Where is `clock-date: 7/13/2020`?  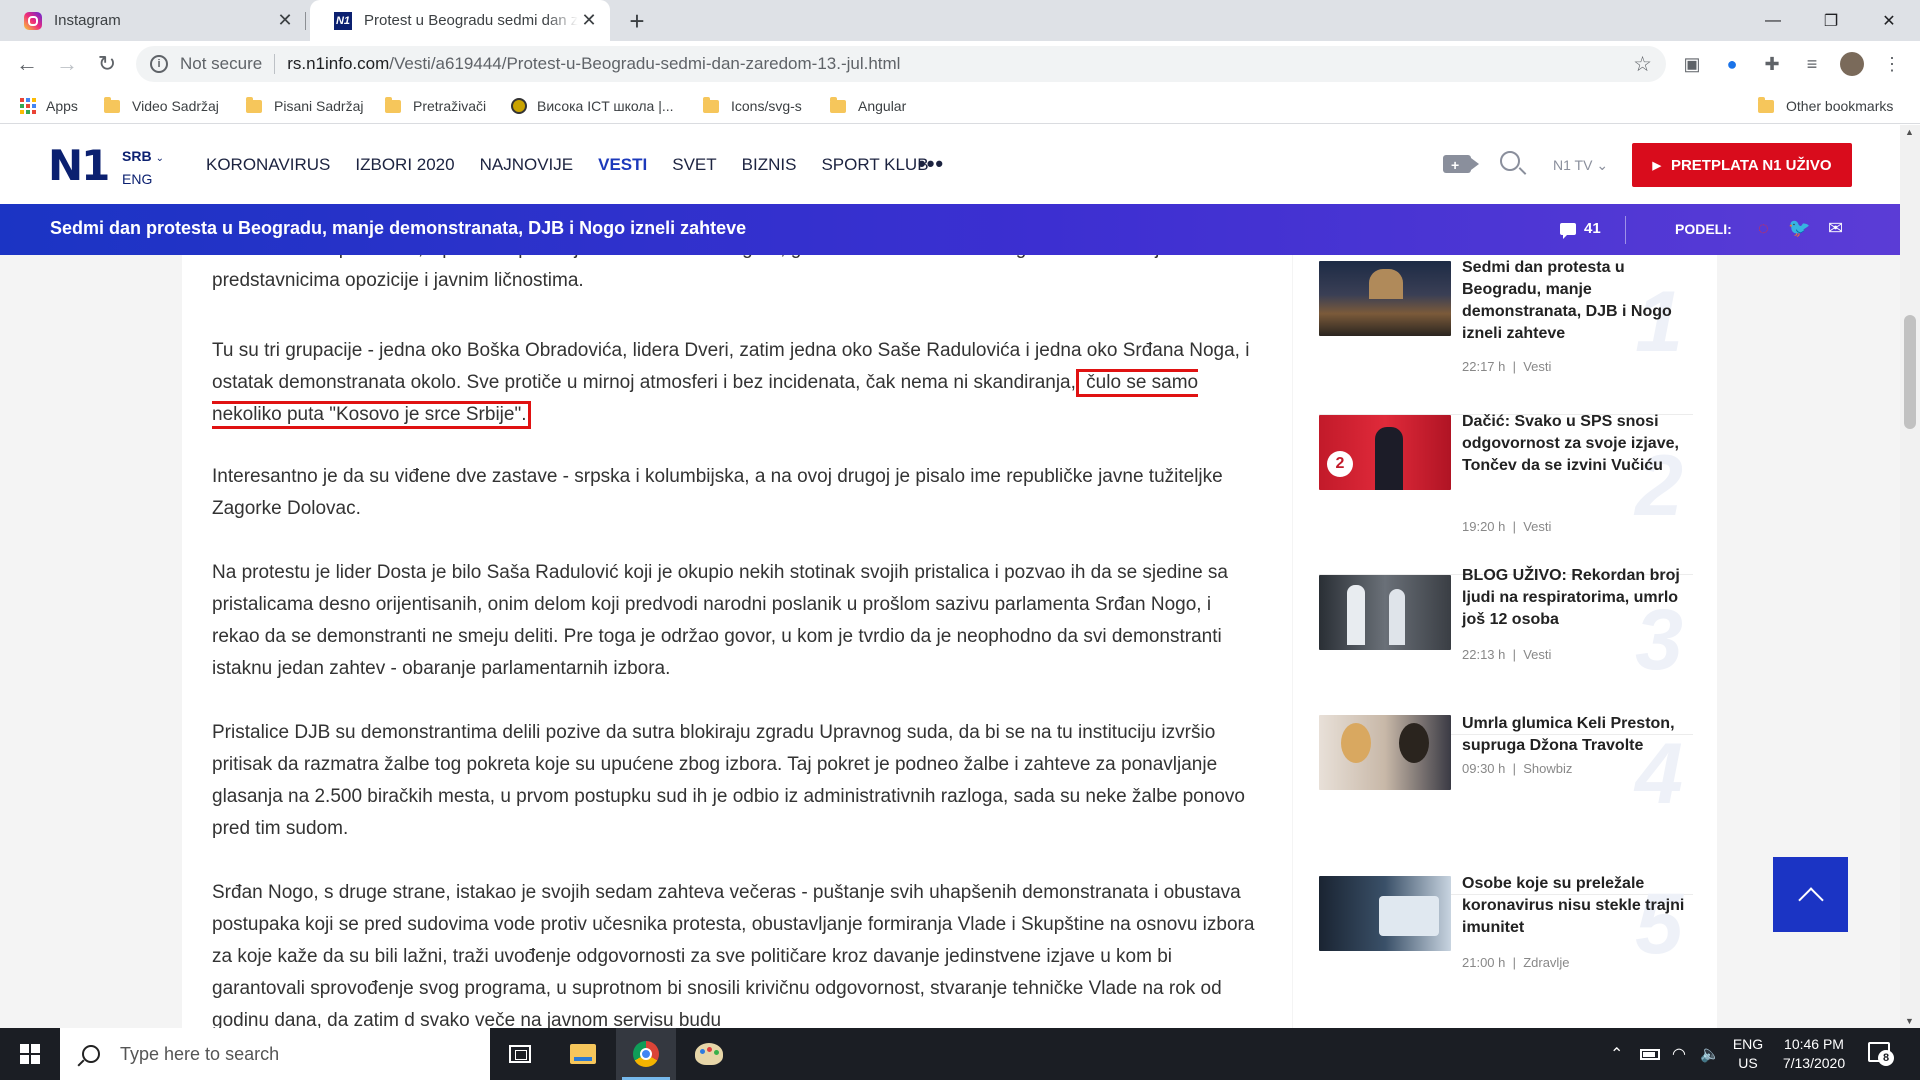 clock-date: 7/13/2020 is located at coordinates (1814, 1063).